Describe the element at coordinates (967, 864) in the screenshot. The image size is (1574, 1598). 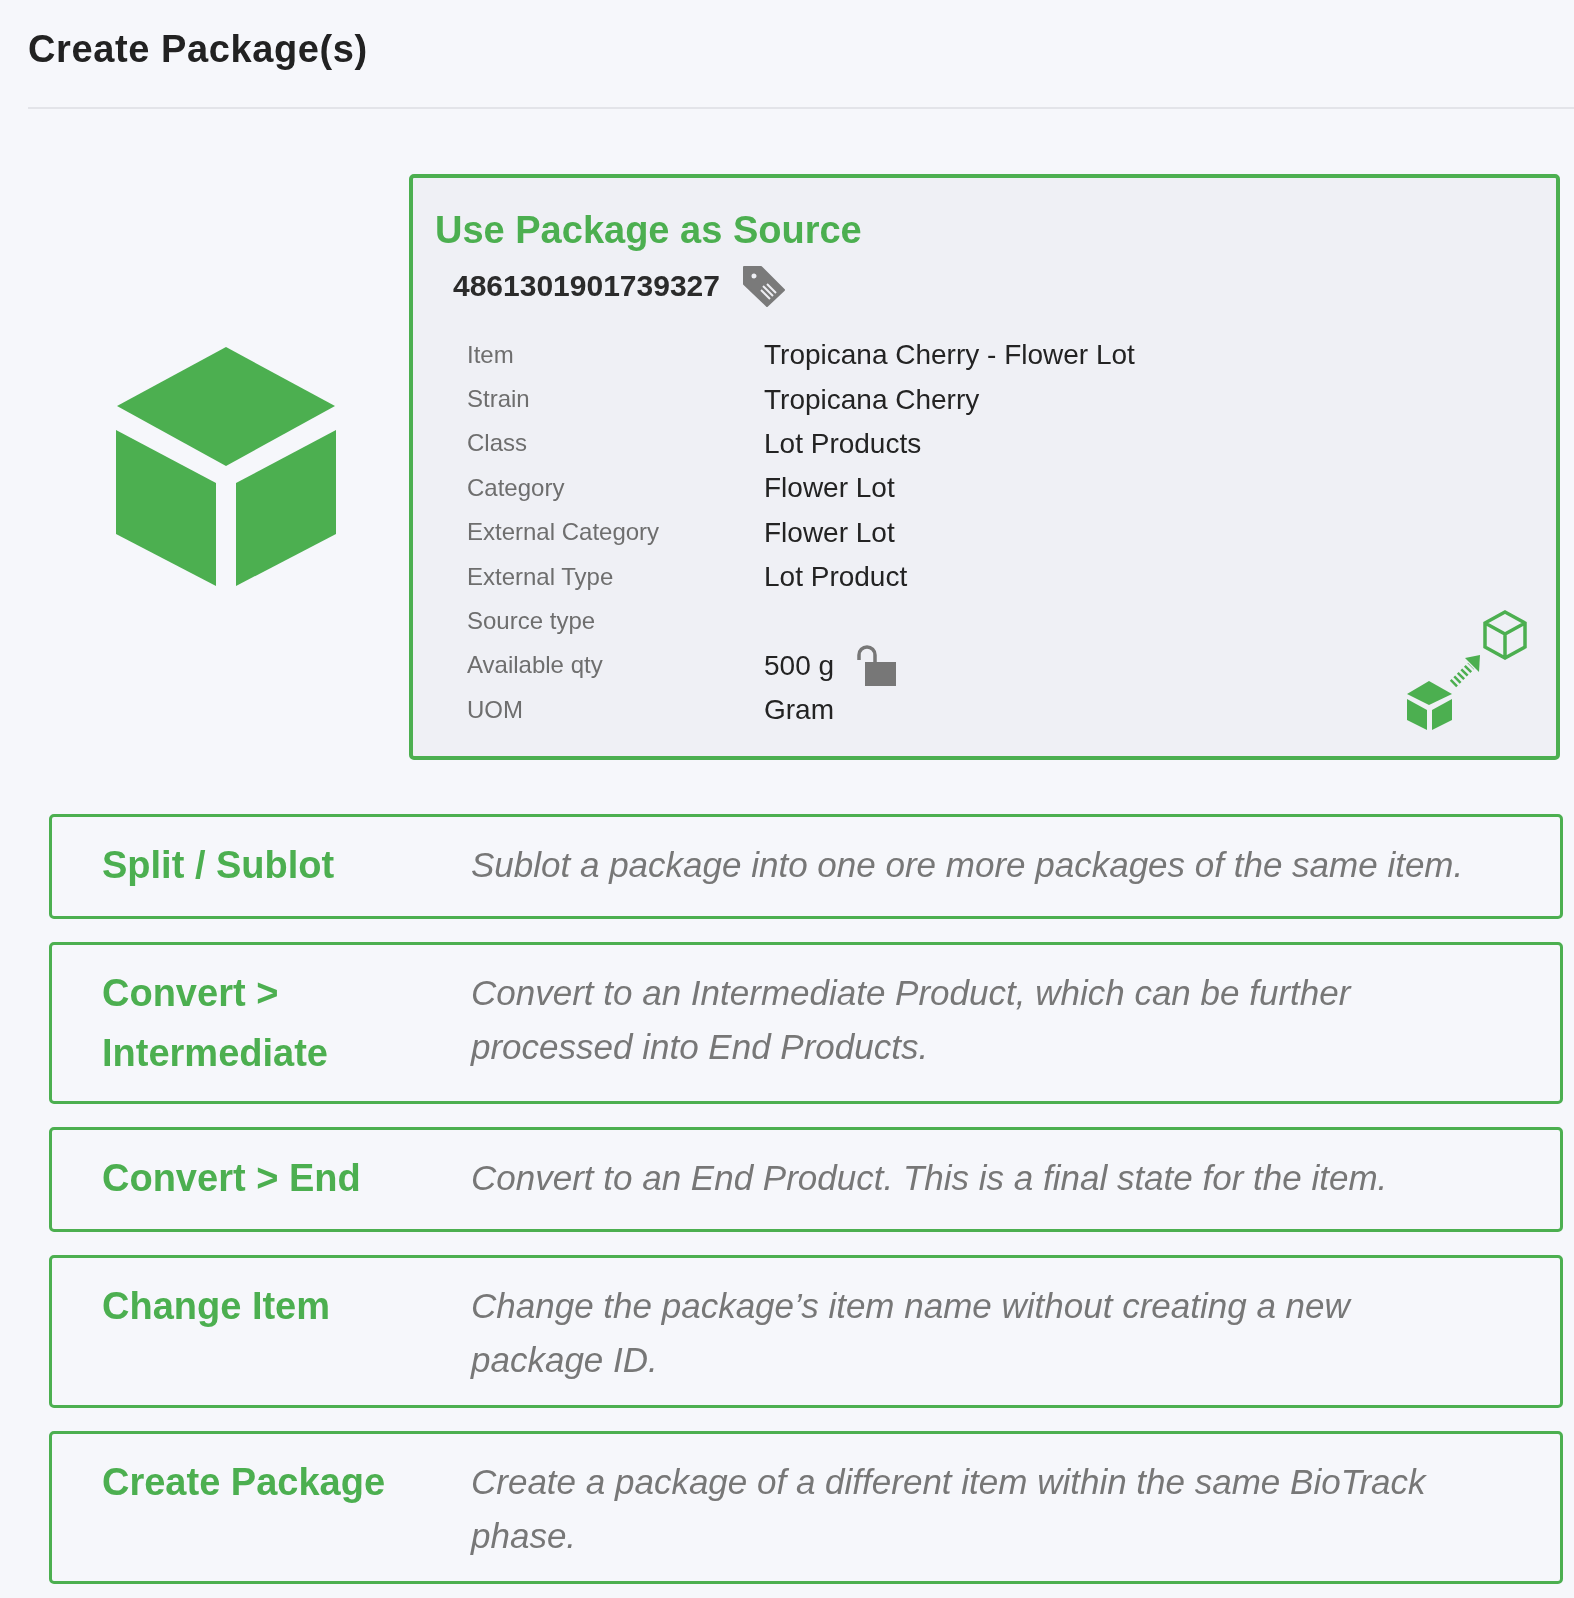
I see `option-description: Sublot a package into one ore more packages of the same item.` at that location.